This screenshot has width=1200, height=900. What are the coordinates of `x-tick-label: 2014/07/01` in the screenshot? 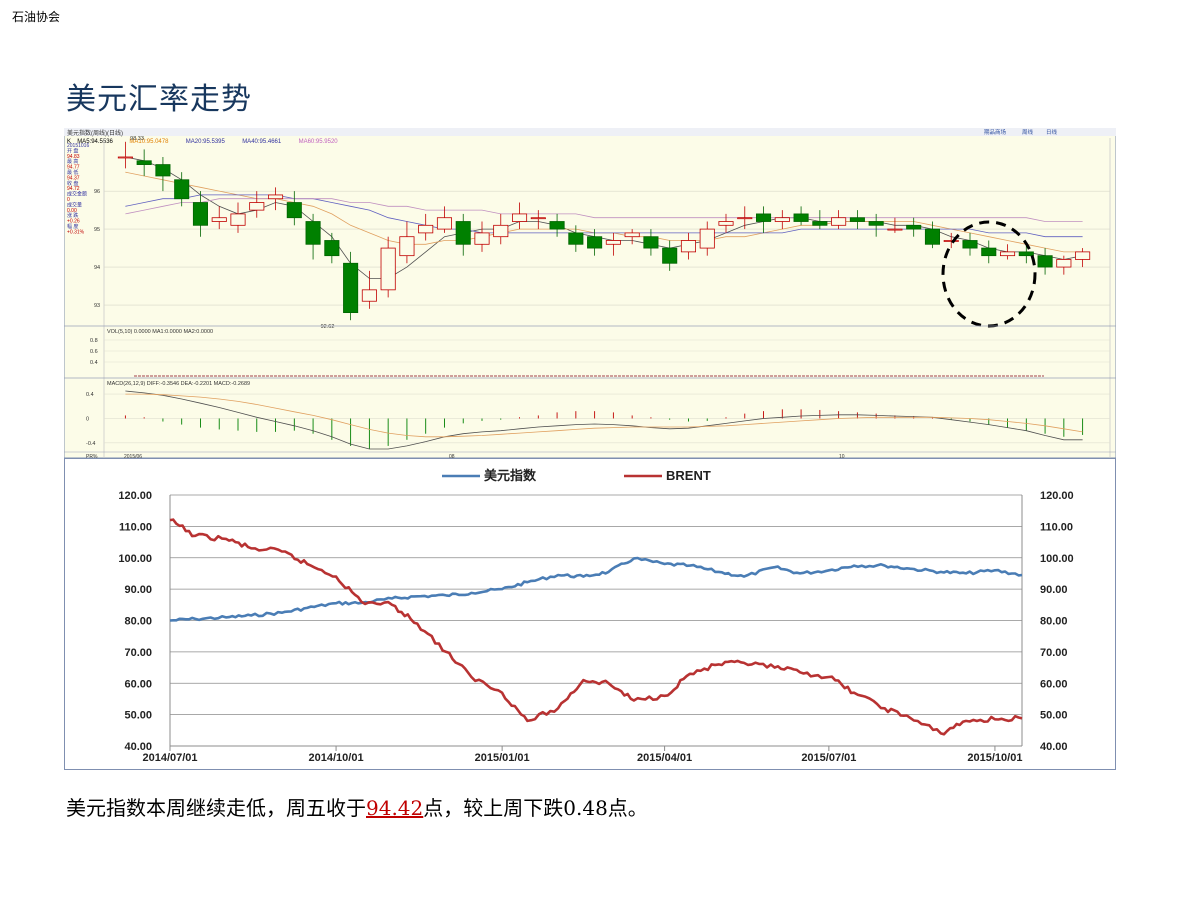 It's located at (169, 758).